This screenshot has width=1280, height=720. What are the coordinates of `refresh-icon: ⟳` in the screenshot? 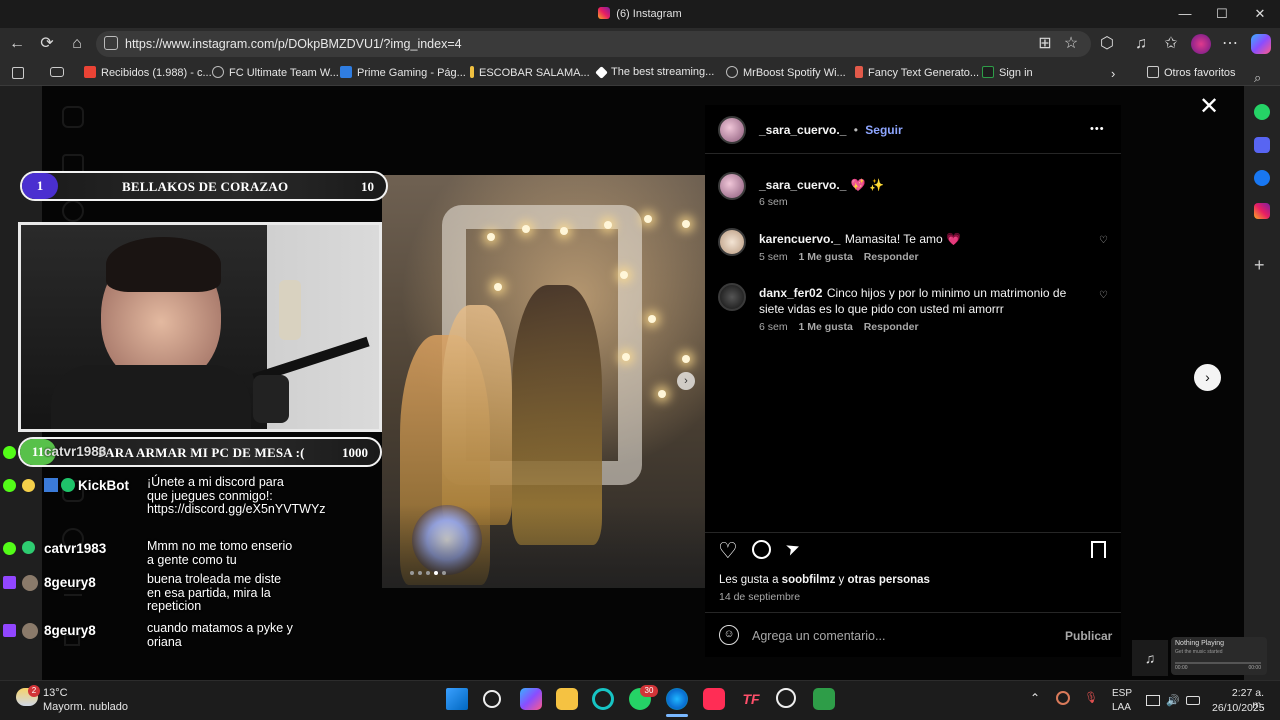 It's located at (47, 44).